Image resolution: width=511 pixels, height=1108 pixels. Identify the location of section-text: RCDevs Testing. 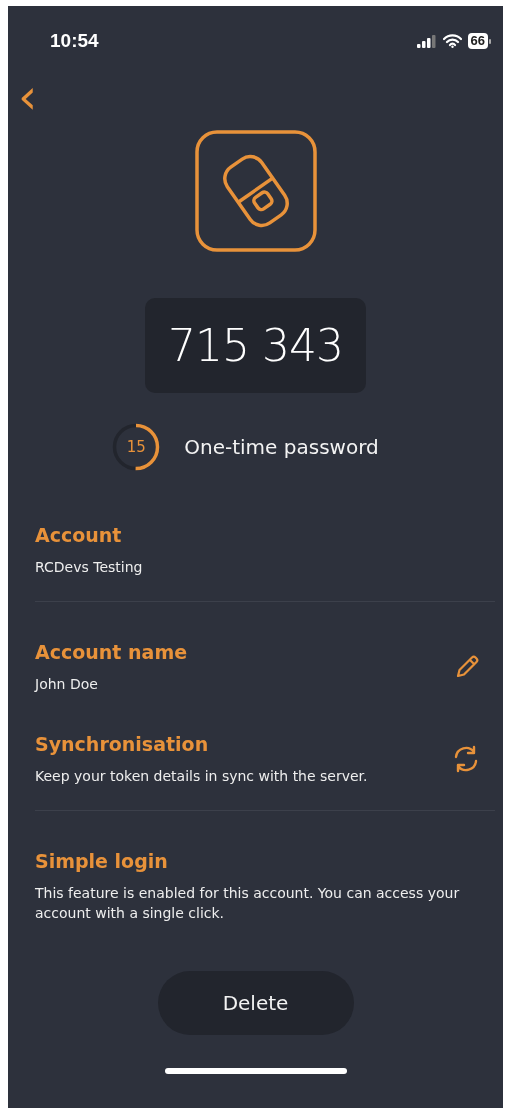
(89, 567).